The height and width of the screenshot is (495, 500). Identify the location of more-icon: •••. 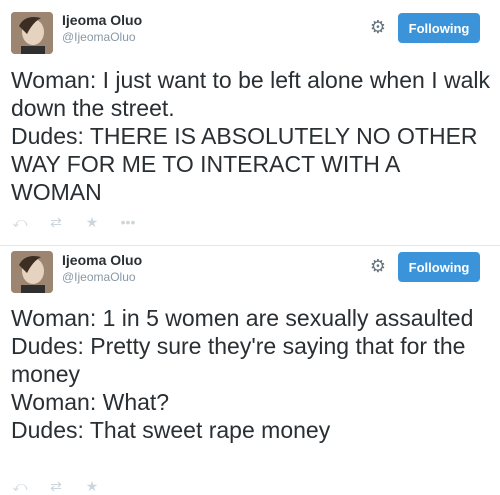
(128, 222).